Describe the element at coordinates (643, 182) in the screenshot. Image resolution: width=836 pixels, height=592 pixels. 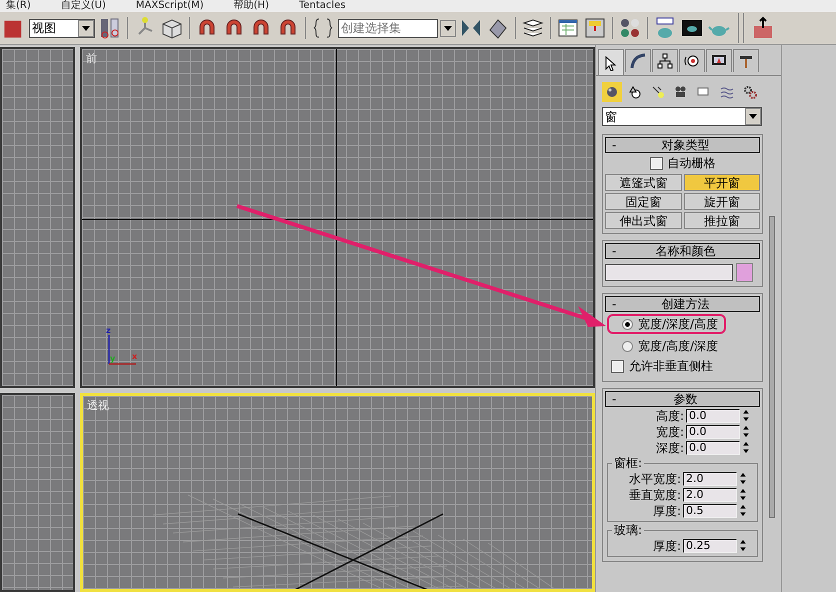
I see `object-type-button: 遮篷式窗` at that location.